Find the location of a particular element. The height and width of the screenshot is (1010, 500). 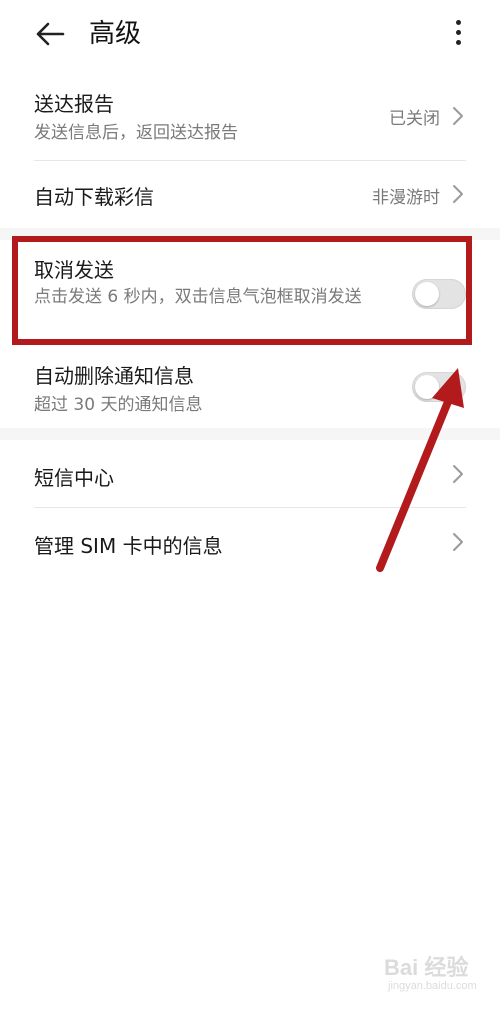

auto-delete-toggle is located at coordinates (439, 387).